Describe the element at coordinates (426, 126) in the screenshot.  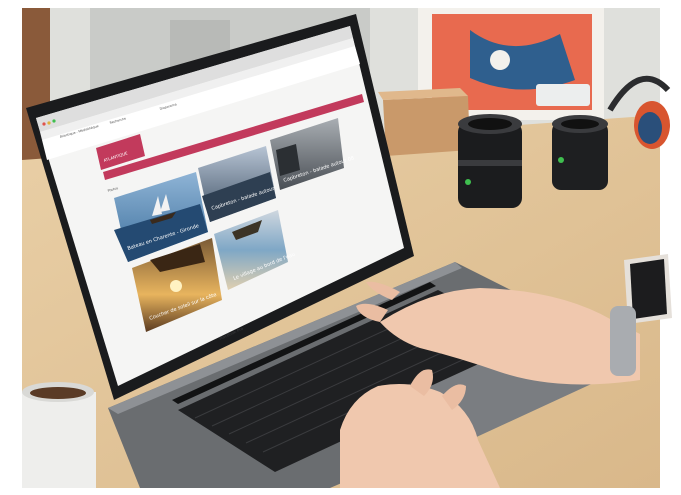
I see `wooden-box` at that location.